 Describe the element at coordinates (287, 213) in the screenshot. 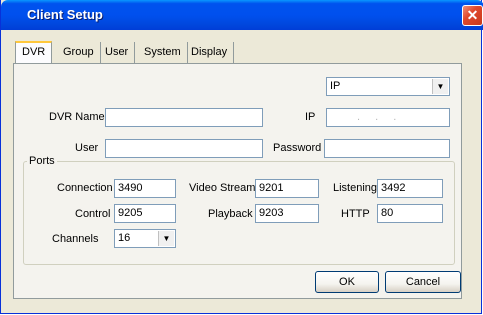

I see `playback-port-input: 9203` at that location.